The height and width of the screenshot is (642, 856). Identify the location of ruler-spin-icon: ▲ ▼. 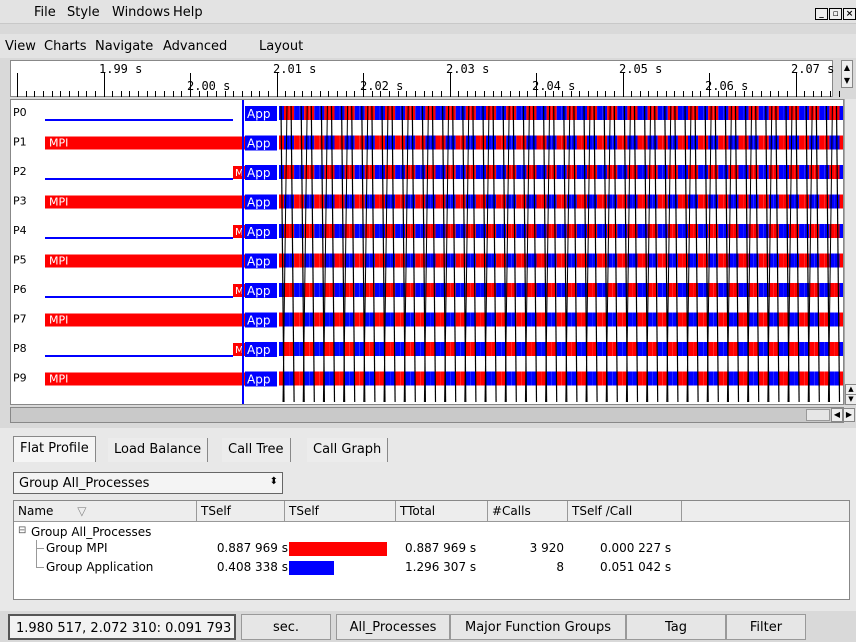
(847, 74).